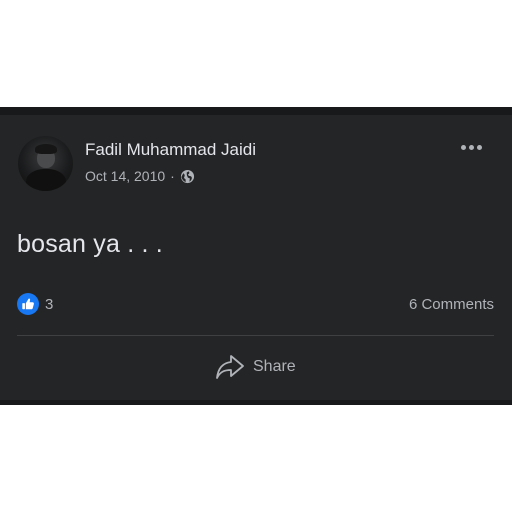 This screenshot has height=512, width=512. Describe the element at coordinates (49, 304) in the screenshot. I see `reaction-count: 3` at that location.